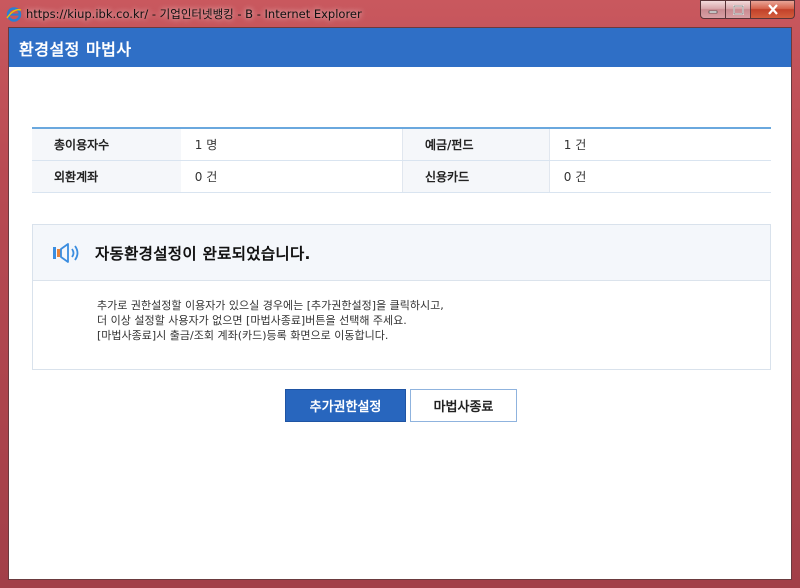  Describe the element at coordinates (291, 176) in the screenshot. I see `fx-account-value: 0 건` at that location.